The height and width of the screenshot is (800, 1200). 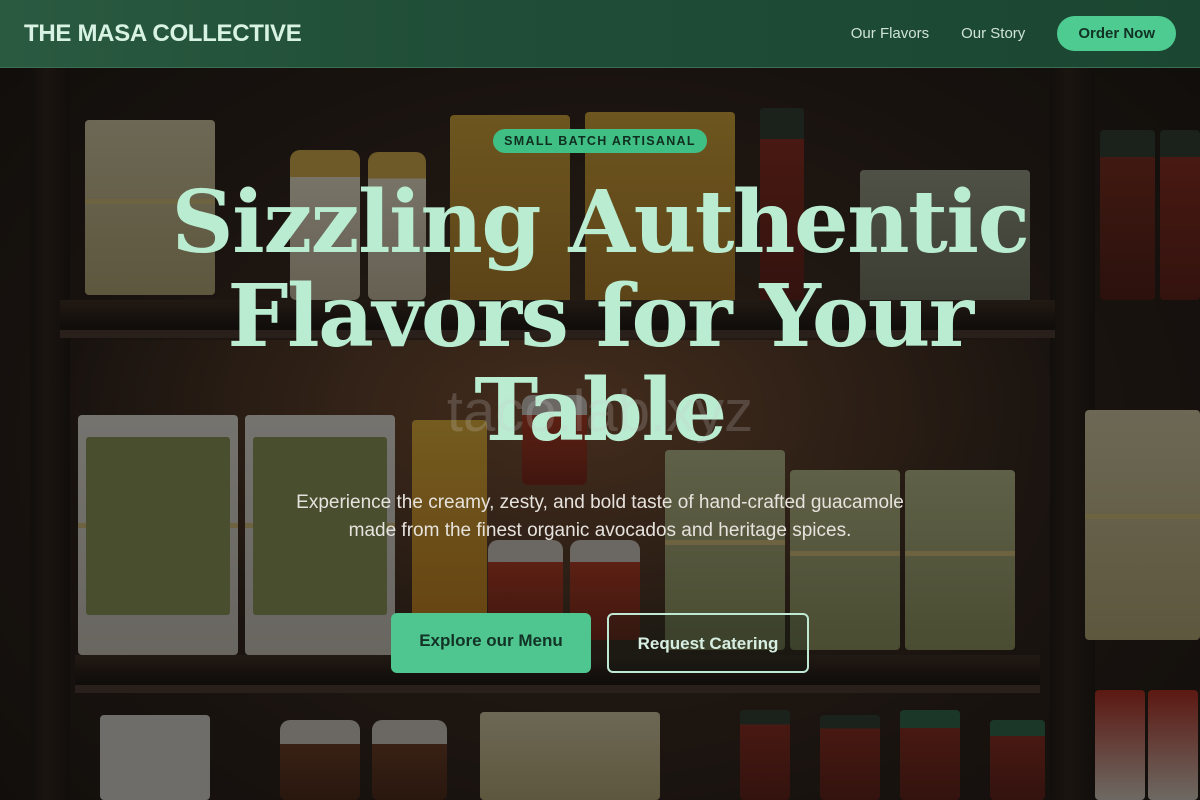 What do you see at coordinates (600, 411) in the screenshot?
I see `watermark-text: taco.lab.xyz` at bounding box center [600, 411].